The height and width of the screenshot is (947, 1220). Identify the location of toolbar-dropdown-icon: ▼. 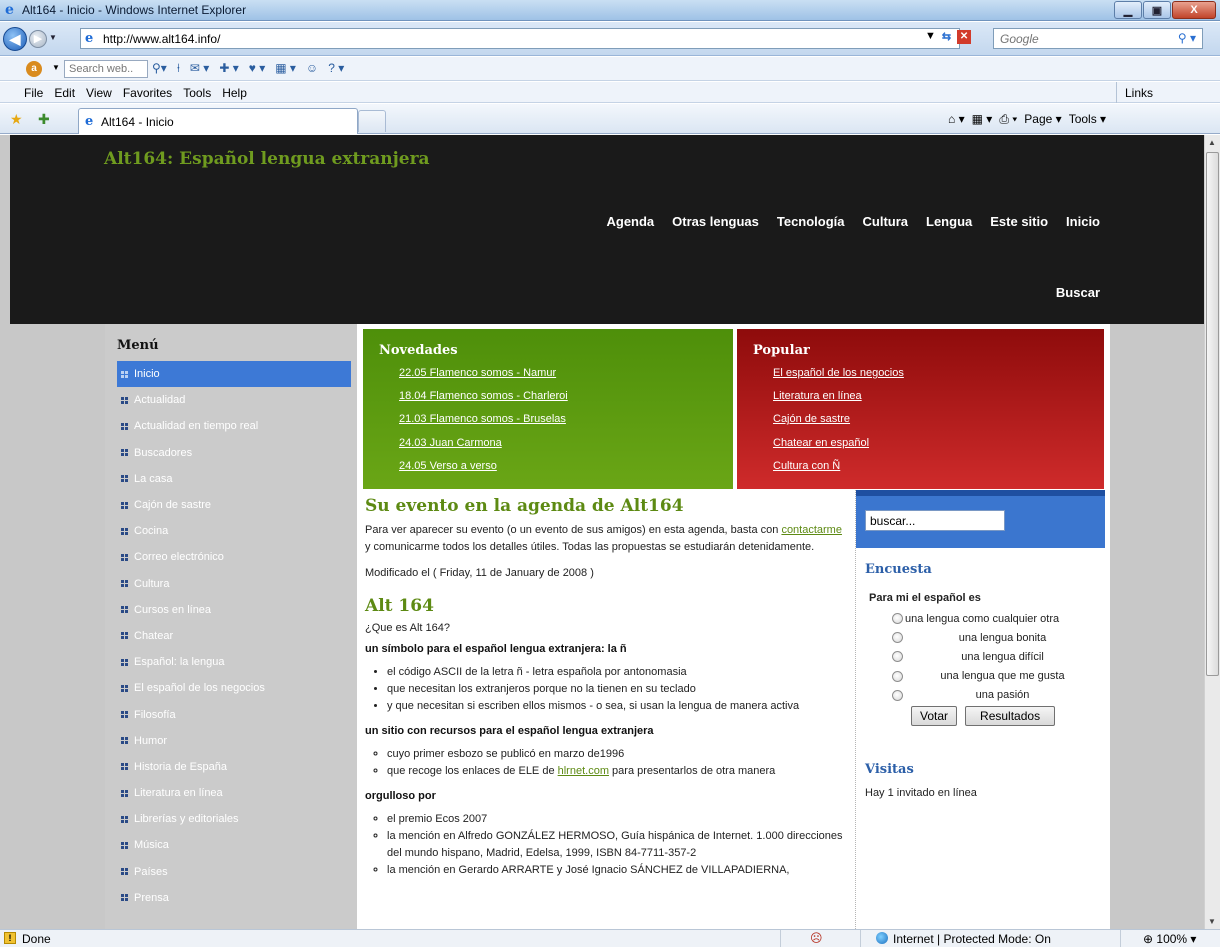
(56, 67).